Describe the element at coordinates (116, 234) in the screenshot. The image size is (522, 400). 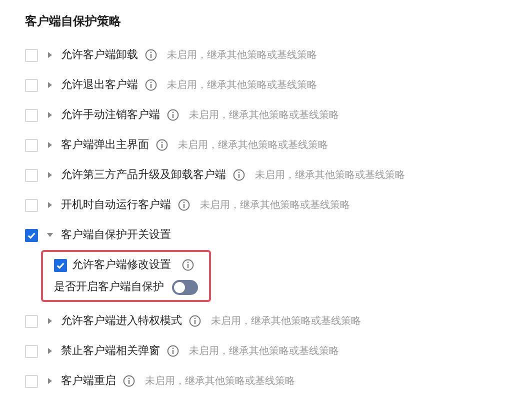
I see `rule-label: 客户端自保护开关设置` at that location.